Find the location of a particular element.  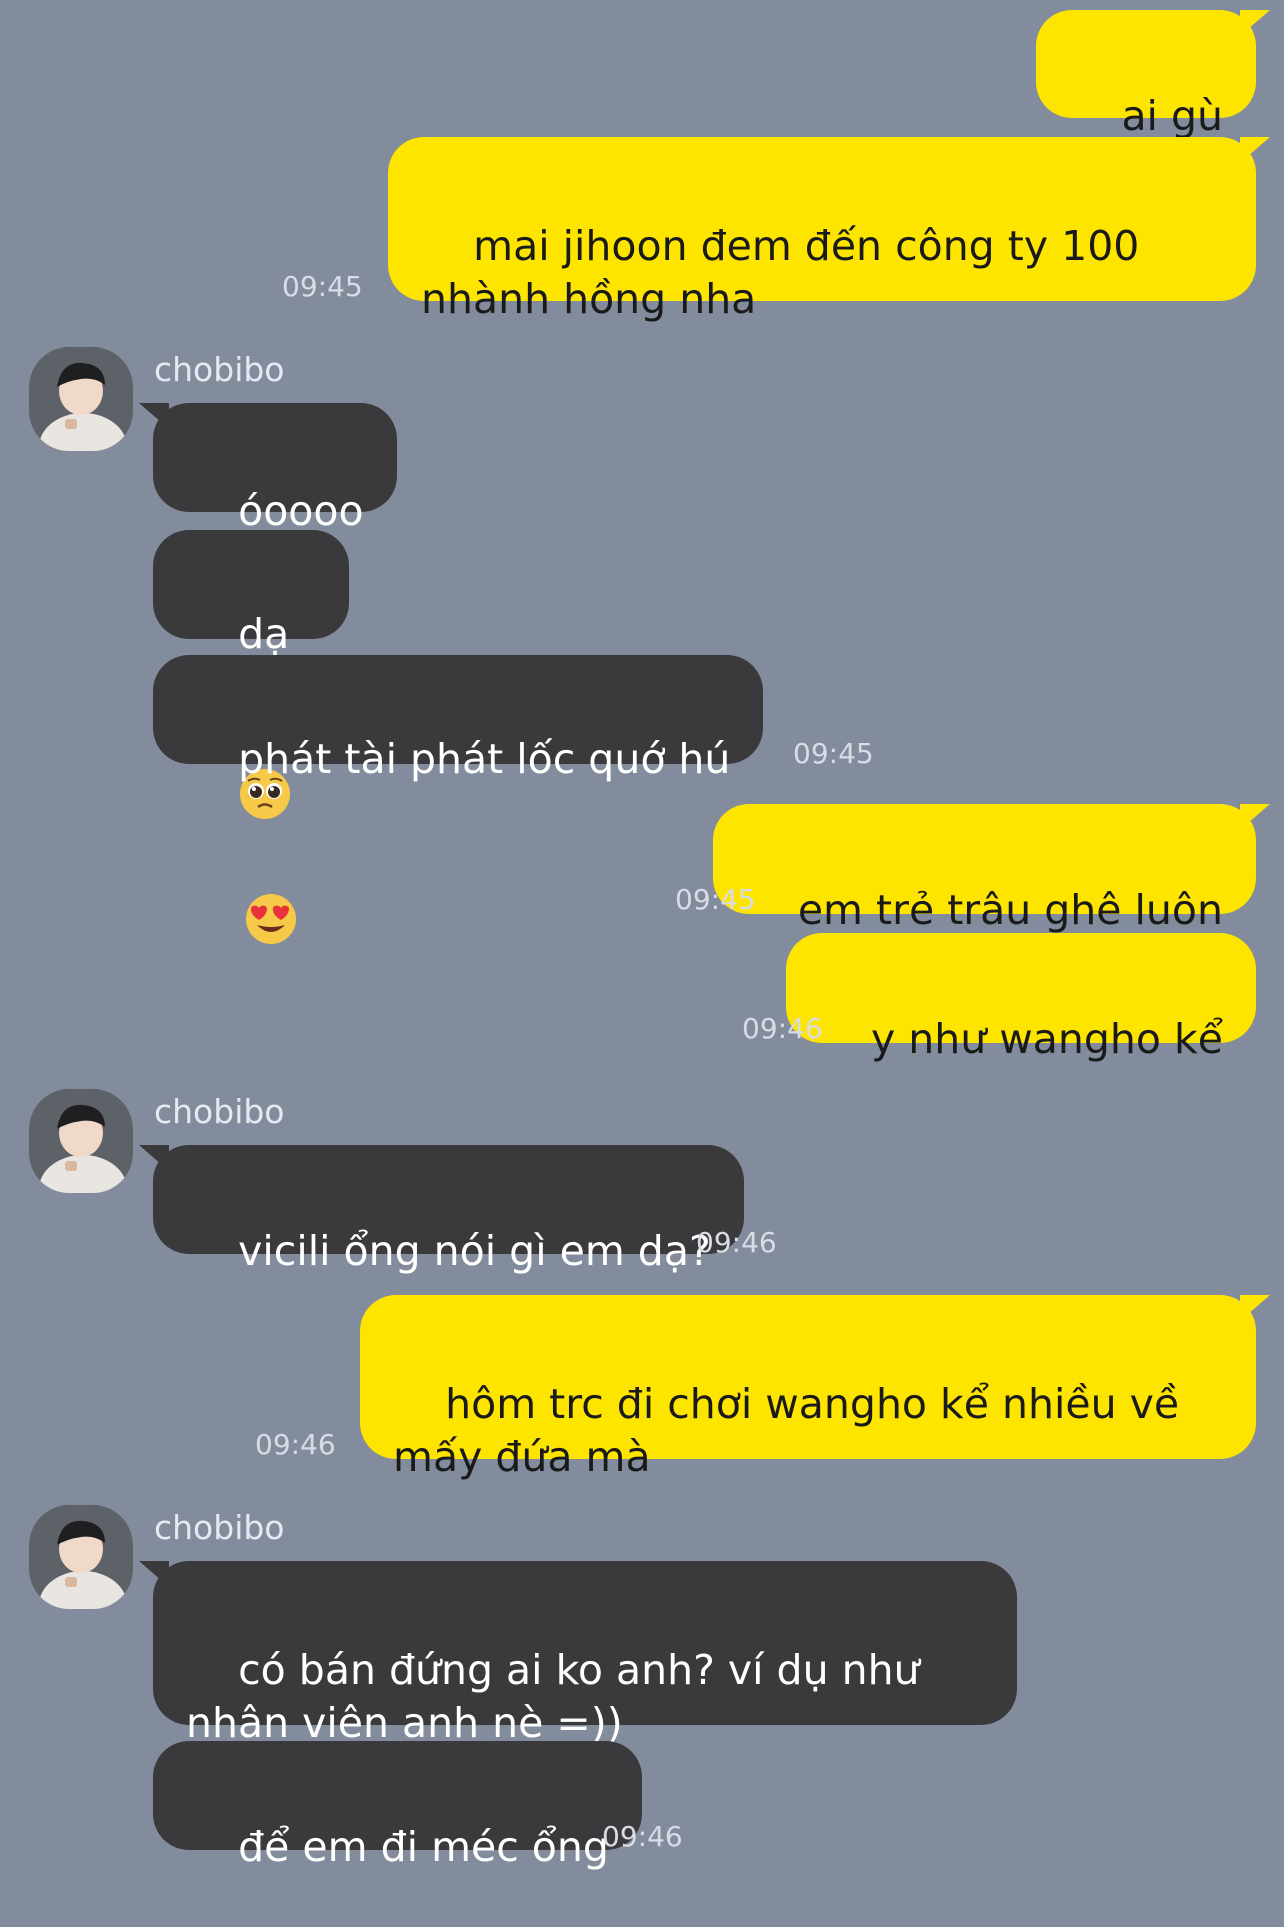

message-text: để em đi méc ổng is located at coordinates (423, 1847).